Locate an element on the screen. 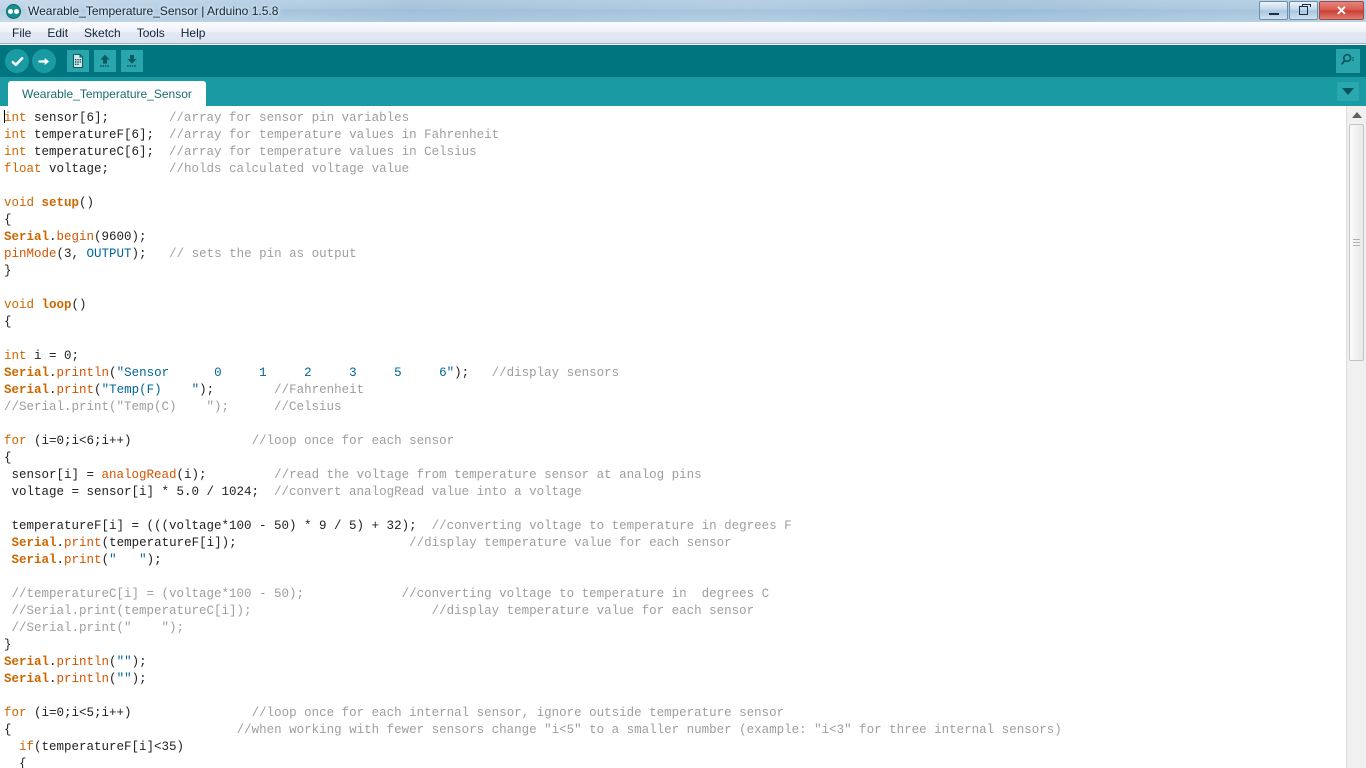 Image resolution: width=1366 pixels, height=768 pixels. tab-wearable-temperature-sensor: Wearable_Temperature_Sensor is located at coordinates (107, 93).